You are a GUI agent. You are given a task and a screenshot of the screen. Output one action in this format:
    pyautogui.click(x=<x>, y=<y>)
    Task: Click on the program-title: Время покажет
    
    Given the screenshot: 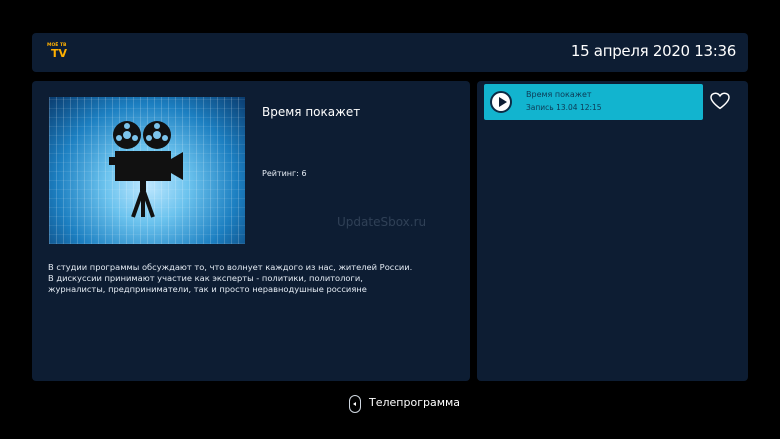 What is the action you would take?
    pyautogui.click(x=311, y=112)
    